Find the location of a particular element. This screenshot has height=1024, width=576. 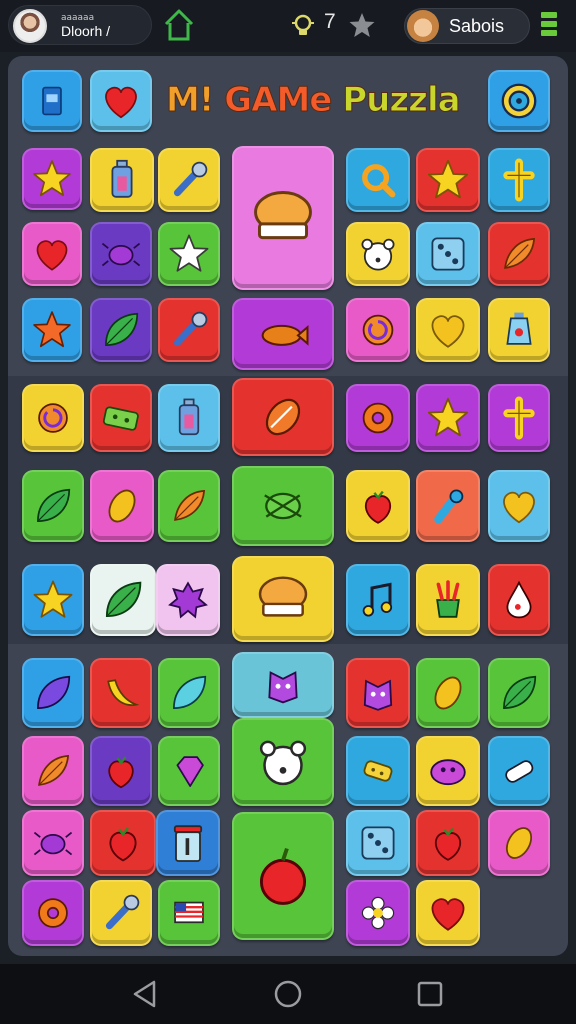

seed-icon is located at coordinates (122, 506).